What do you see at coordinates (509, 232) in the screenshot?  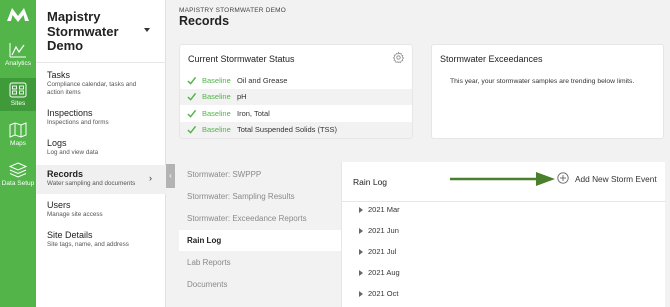 I see `month-group: 2021 Jun` at bounding box center [509, 232].